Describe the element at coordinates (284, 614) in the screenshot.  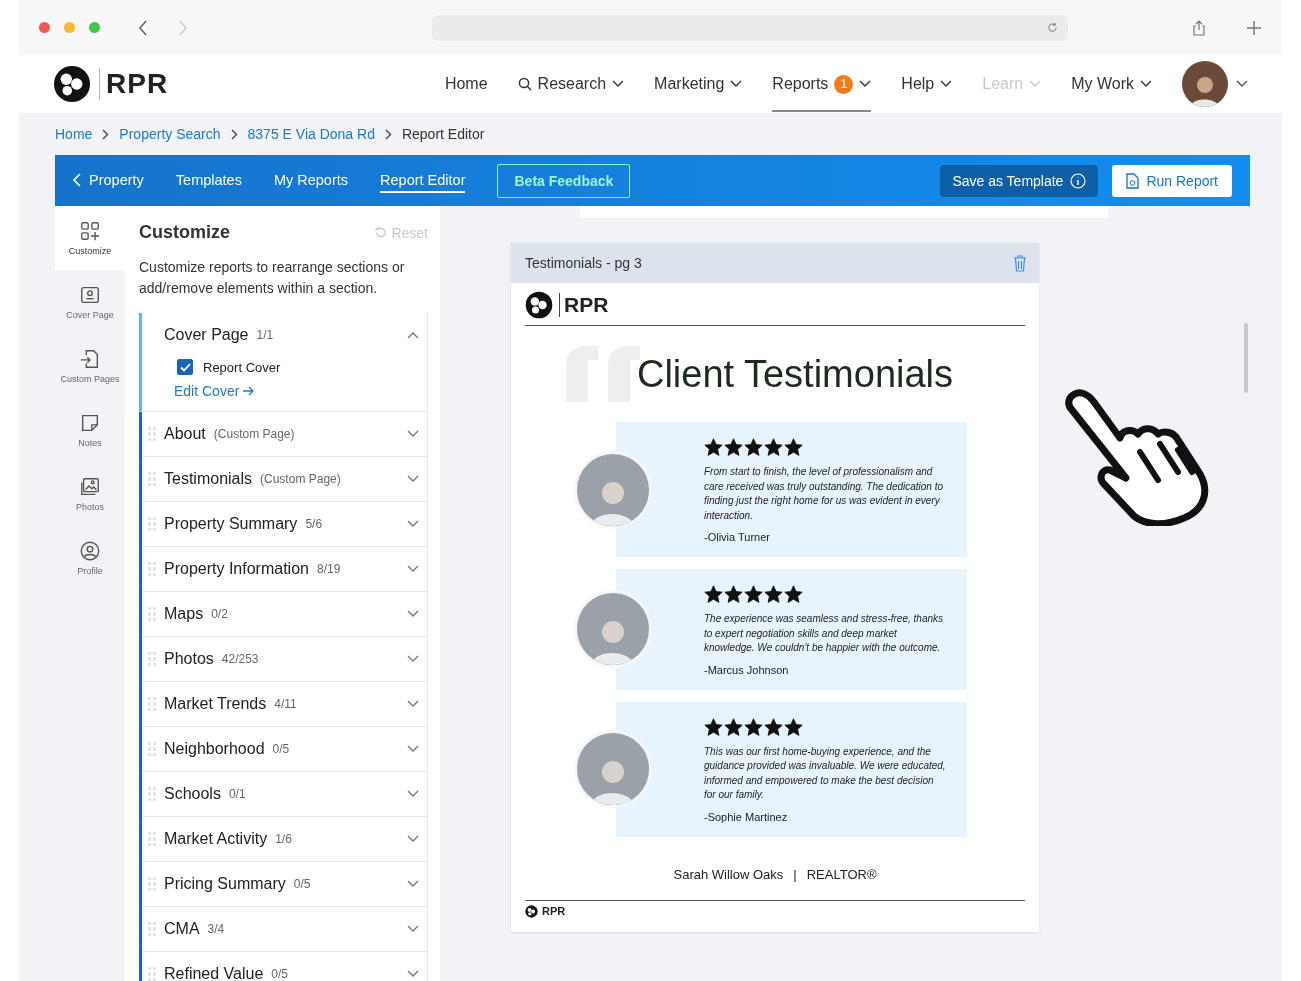
I see `section-row: Maps 0/2` at that location.